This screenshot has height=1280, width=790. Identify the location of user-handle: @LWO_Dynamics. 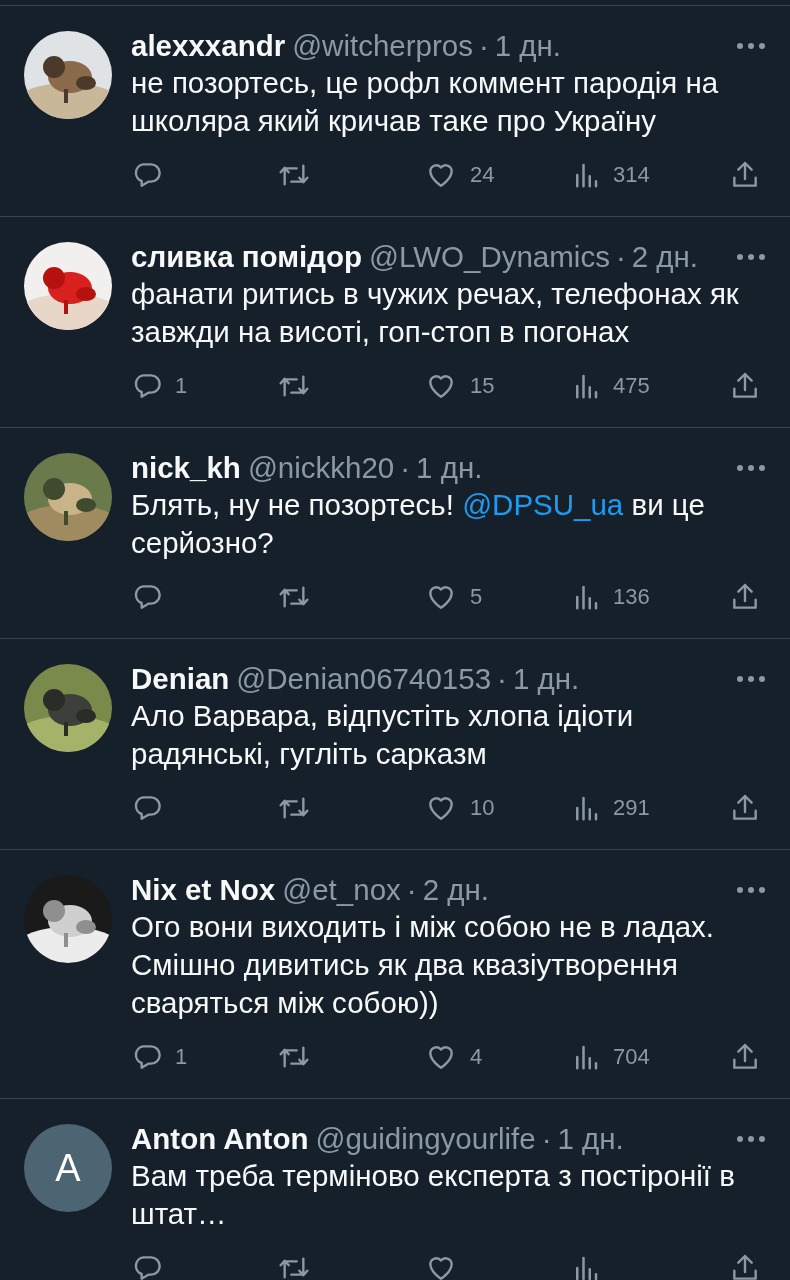
(489, 257).